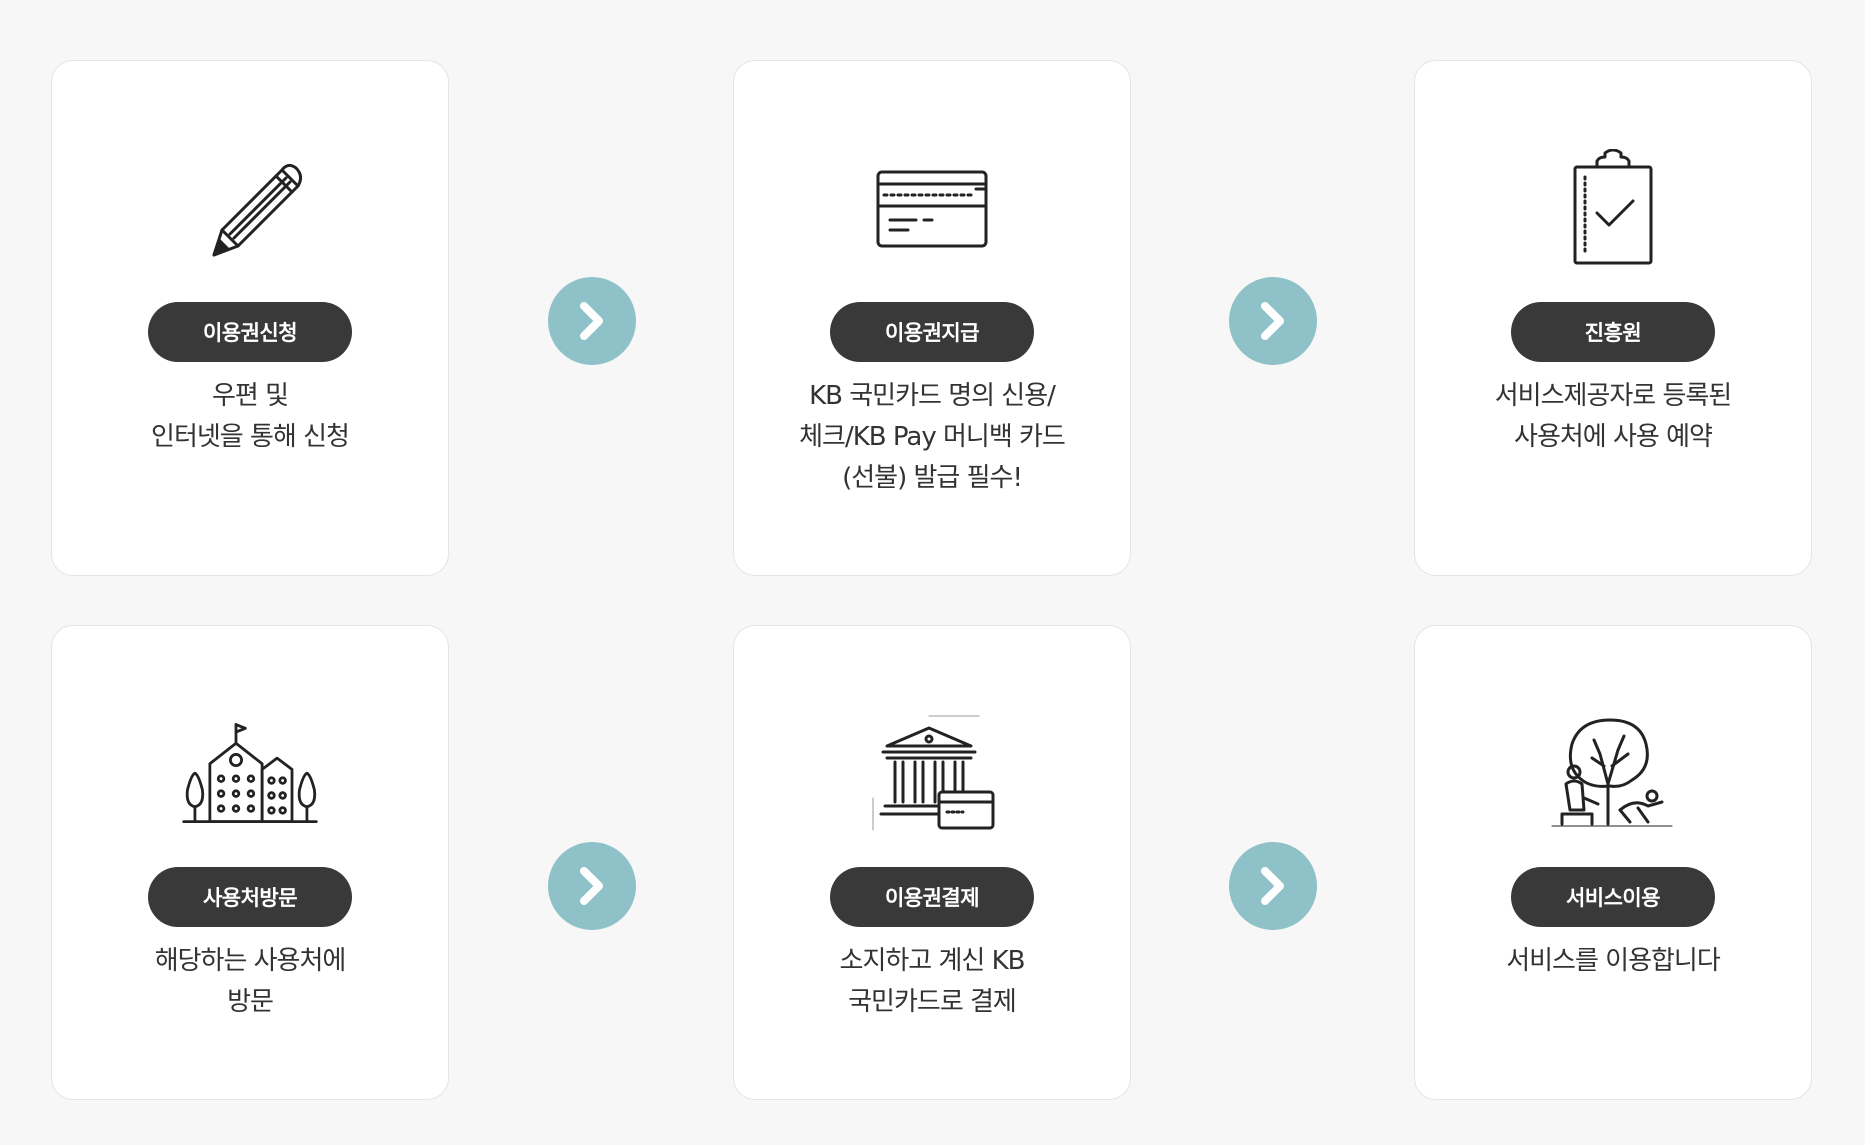  Describe the element at coordinates (932, 332) in the screenshot. I see `step-label-pill: 이용권지급` at that location.